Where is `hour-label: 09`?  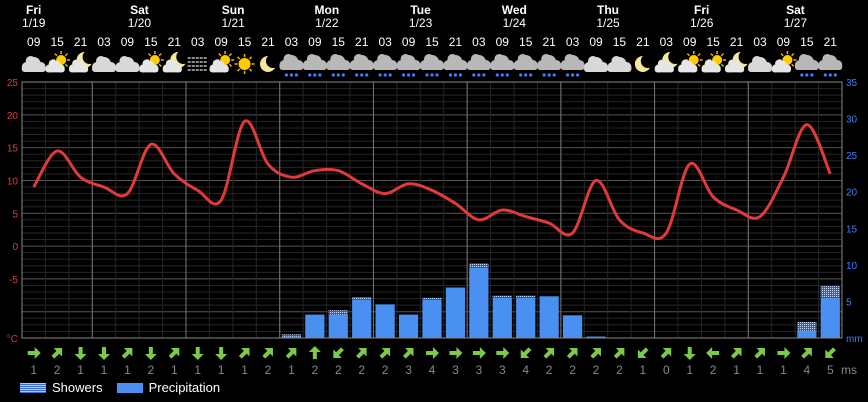 hour-label: 09 is located at coordinates (128, 42).